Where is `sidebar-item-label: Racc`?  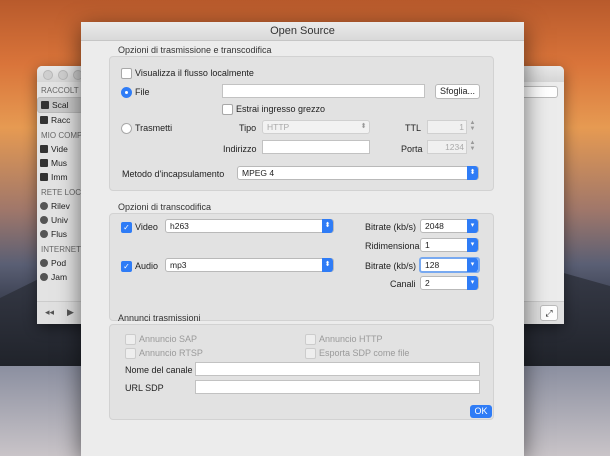 sidebar-item-label: Racc is located at coordinates (61, 120).